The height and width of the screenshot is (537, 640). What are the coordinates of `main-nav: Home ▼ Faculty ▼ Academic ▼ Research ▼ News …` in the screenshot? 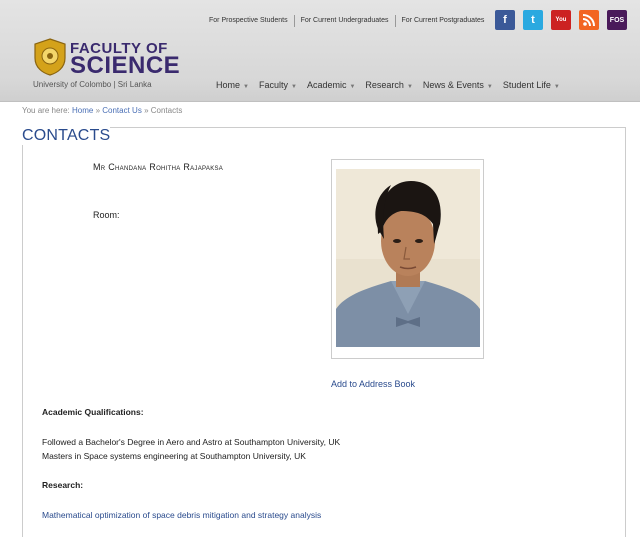 It's located at (388, 85).